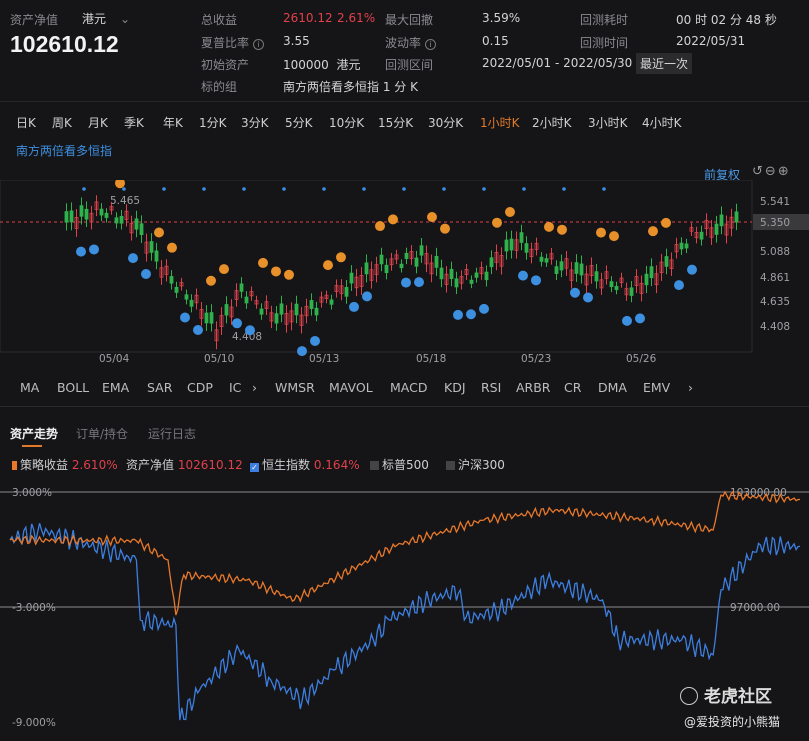 The image size is (809, 741). I want to click on timeframe-7: 5分K, so click(299, 122).